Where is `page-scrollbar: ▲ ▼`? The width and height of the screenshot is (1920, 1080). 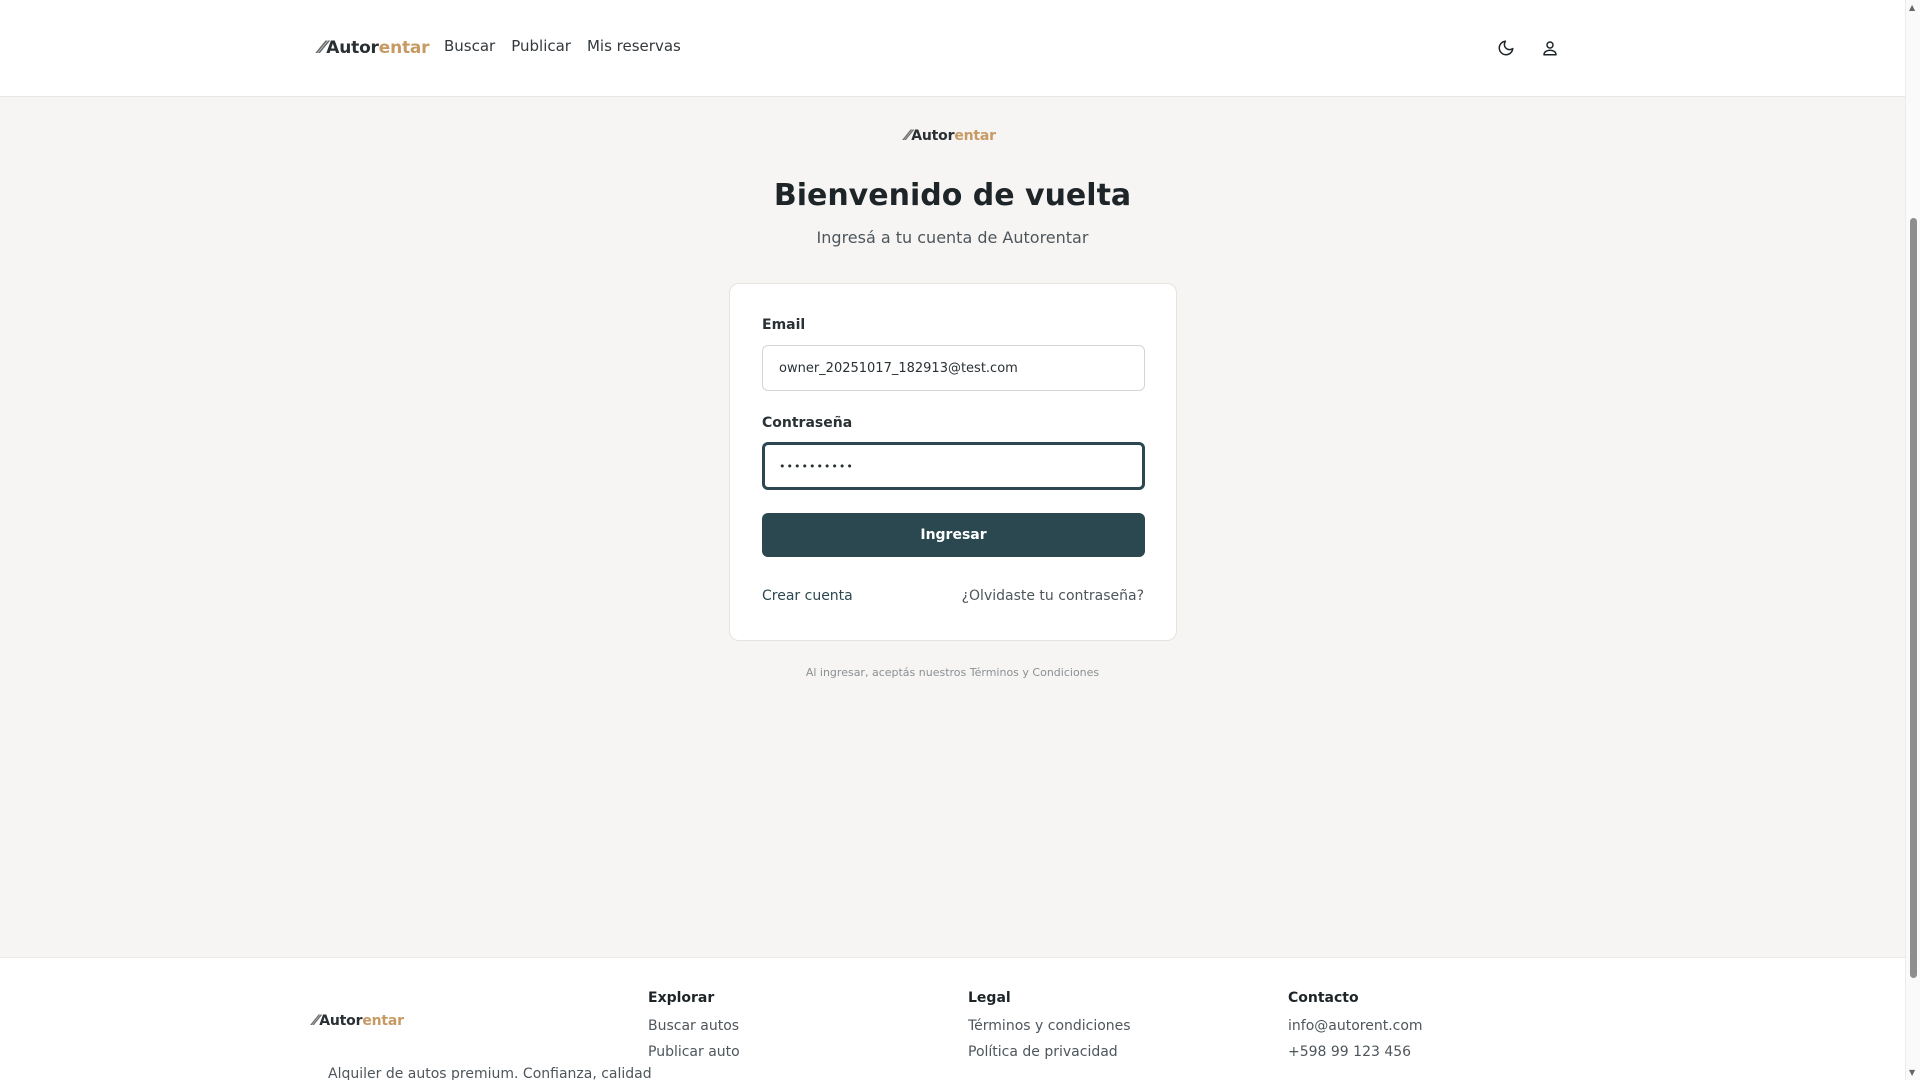 page-scrollbar: ▲ ▼ is located at coordinates (1912, 540).